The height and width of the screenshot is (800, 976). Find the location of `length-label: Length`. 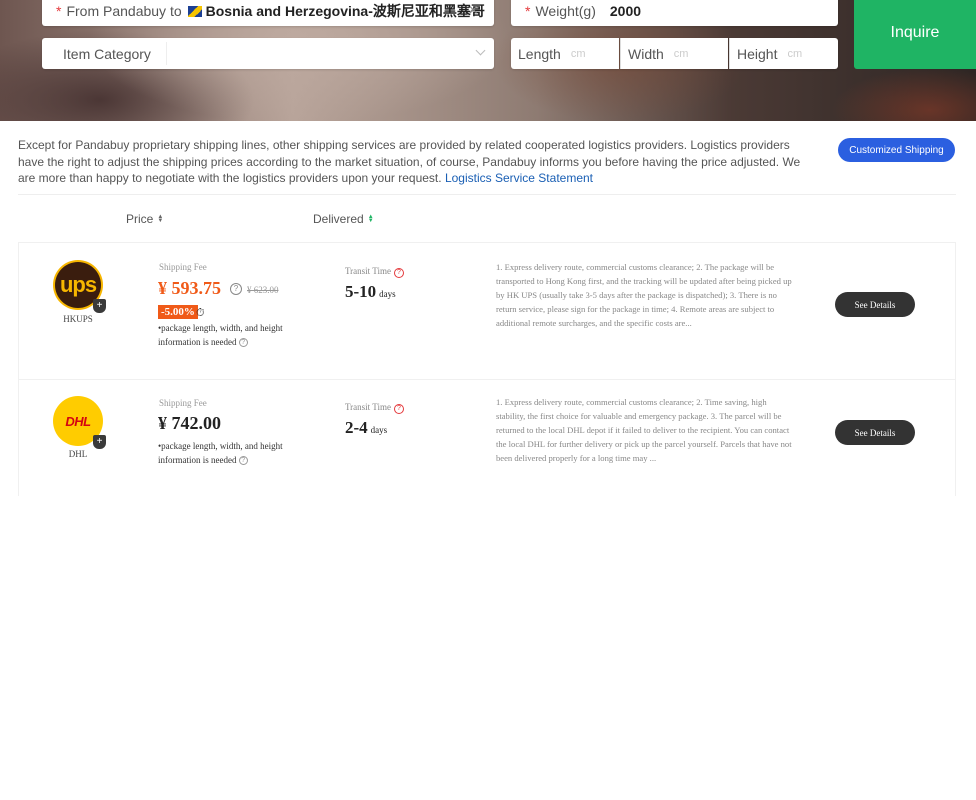

length-label: Length is located at coordinates (539, 53).